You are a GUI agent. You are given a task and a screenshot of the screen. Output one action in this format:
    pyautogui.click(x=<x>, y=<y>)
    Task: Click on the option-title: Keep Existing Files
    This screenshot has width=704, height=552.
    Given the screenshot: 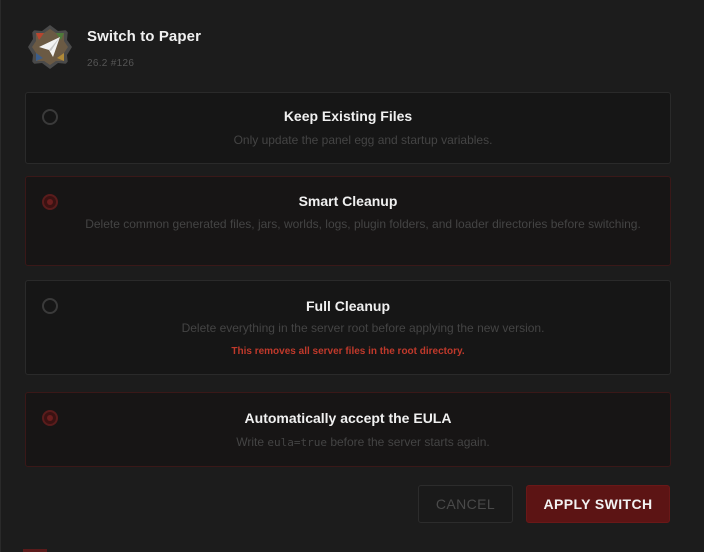 What is the action you would take?
    pyautogui.click(x=348, y=116)
    